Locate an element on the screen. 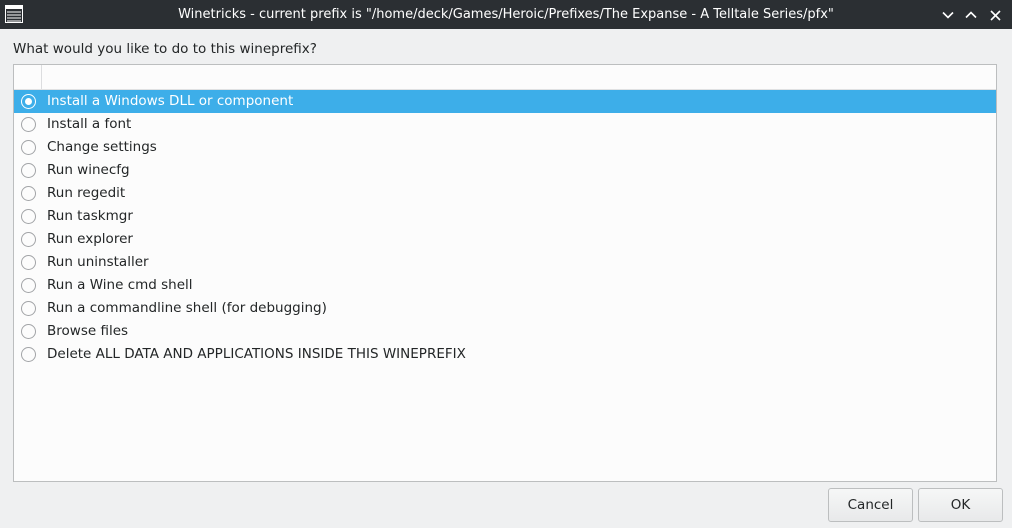 The image size is (1012, 528). list-item: Change settings is located at coordinates (505, 147).